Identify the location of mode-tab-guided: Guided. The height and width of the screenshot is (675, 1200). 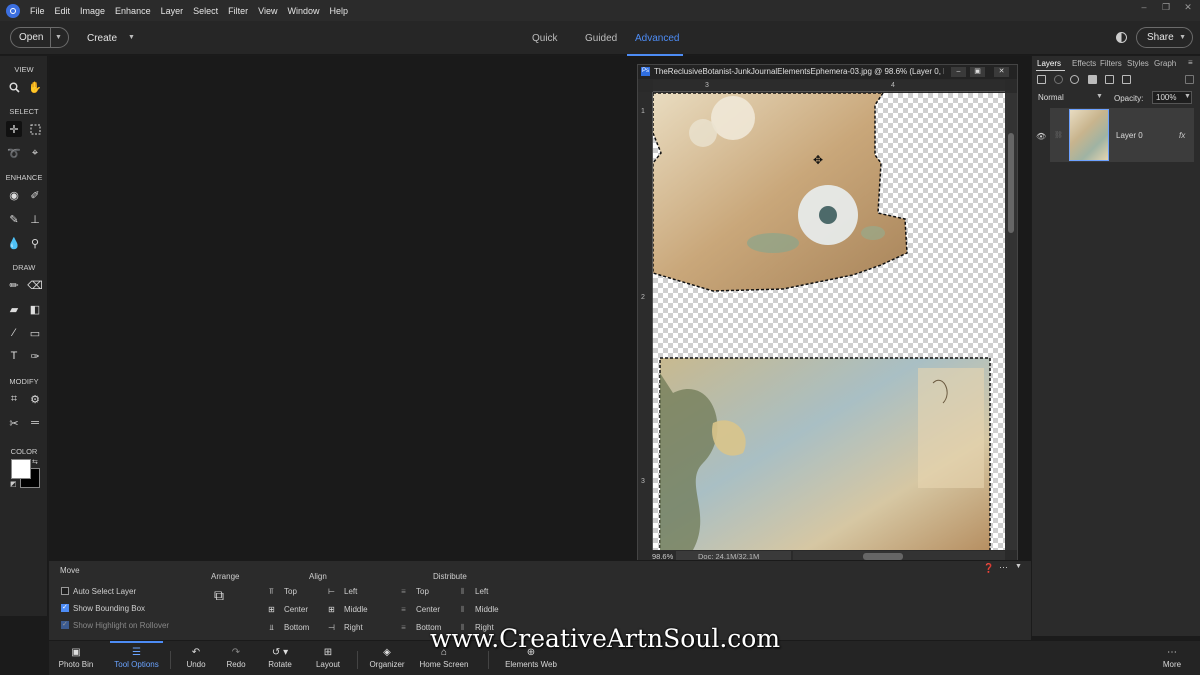
(601, 38).